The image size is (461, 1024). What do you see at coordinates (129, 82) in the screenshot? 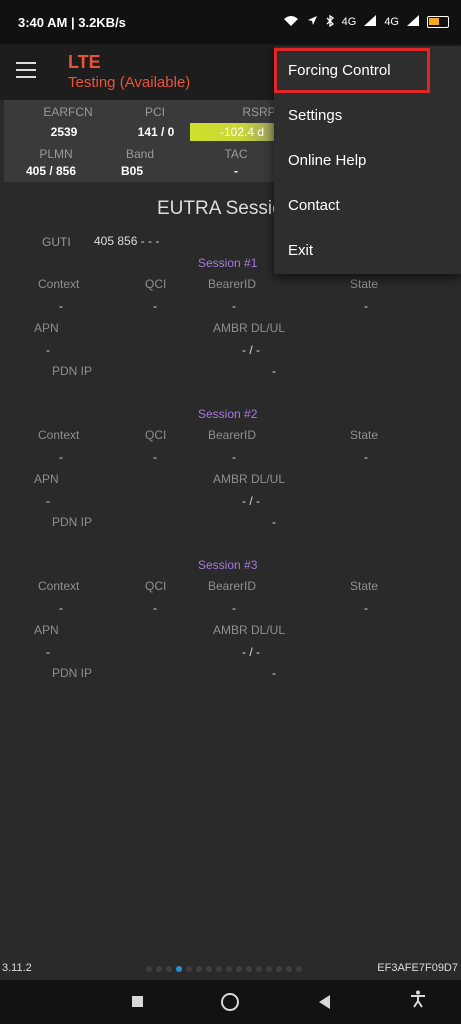
I see `app-subtitle: Testing (Available)` at bounding box center [129, 82].